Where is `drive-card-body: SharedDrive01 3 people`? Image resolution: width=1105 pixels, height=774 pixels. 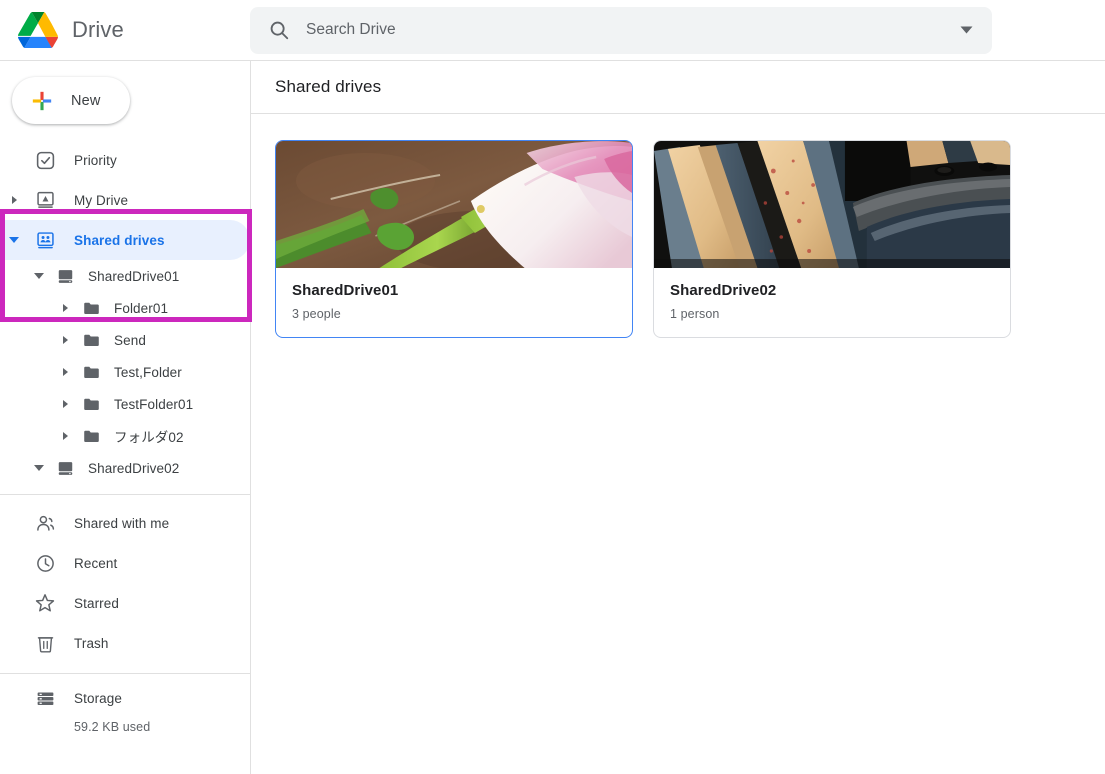 drive-card-body: SharedDrive01 3 people is located at coordinates (454, 302).